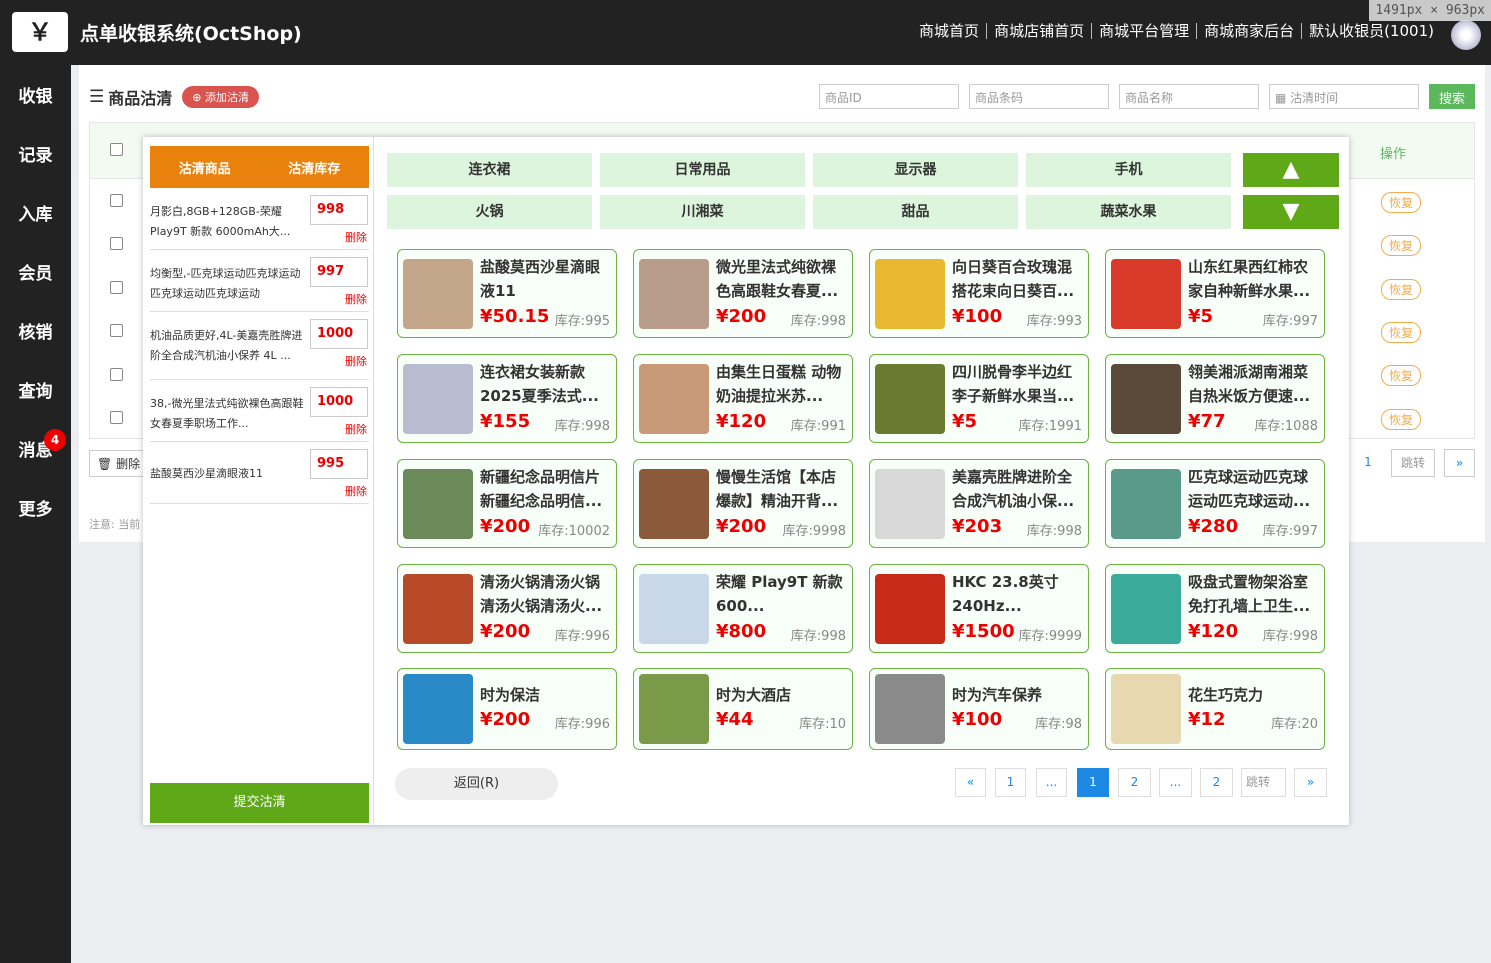  I want to click on product-card: 向日葵百合玫瑰混搭花束向日葵百... ¥100 库存:993, so click(979, 293).